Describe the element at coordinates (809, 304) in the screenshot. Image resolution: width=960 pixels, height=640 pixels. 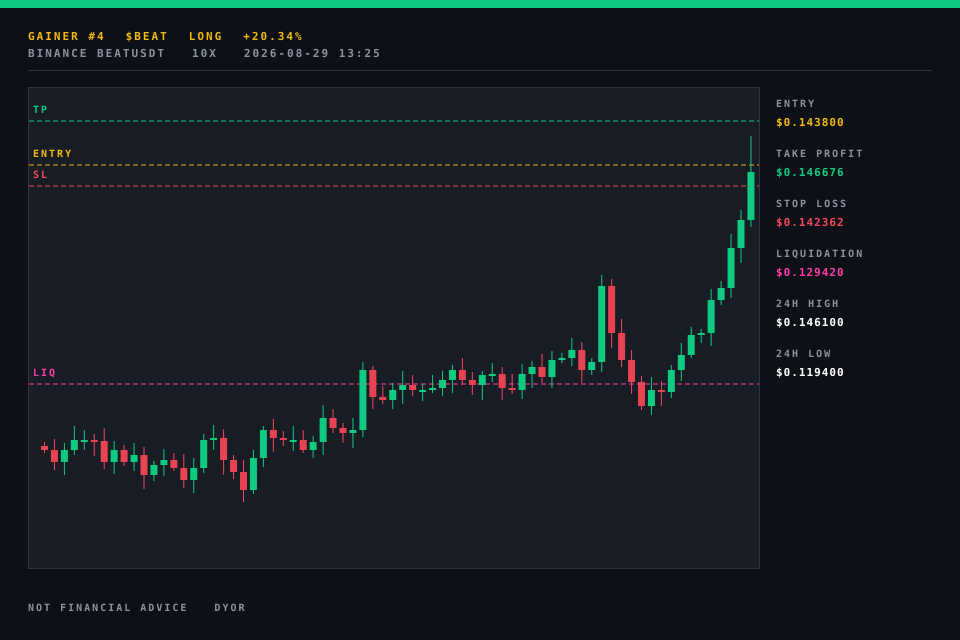
I see `stat-label: 24H HIGH` at that location.